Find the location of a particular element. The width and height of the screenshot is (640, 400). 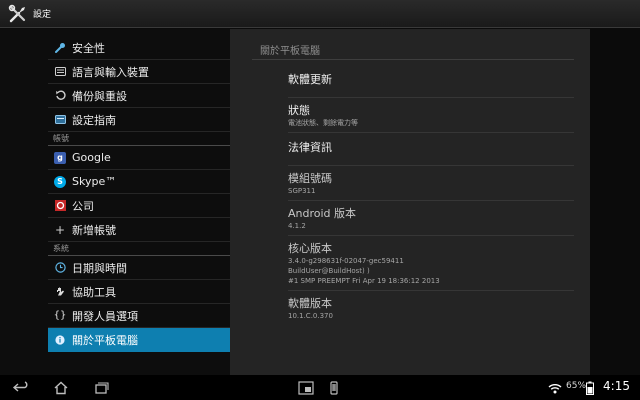

pref-legal-info: 法律資訊 is located at coordinates (431, 149).